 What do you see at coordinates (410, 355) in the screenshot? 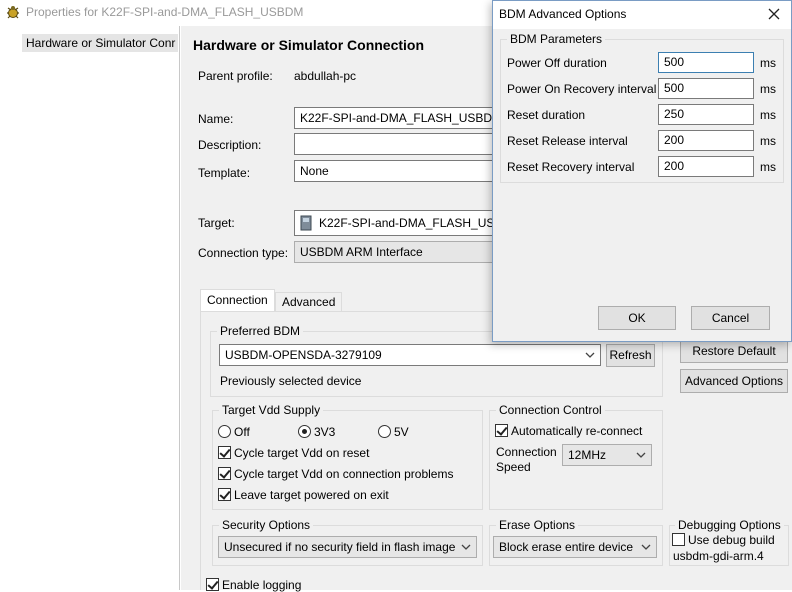
I see `preferred-bdm-select: USBDM-OPENSDA-3279109` at bounding box center [410, 355].